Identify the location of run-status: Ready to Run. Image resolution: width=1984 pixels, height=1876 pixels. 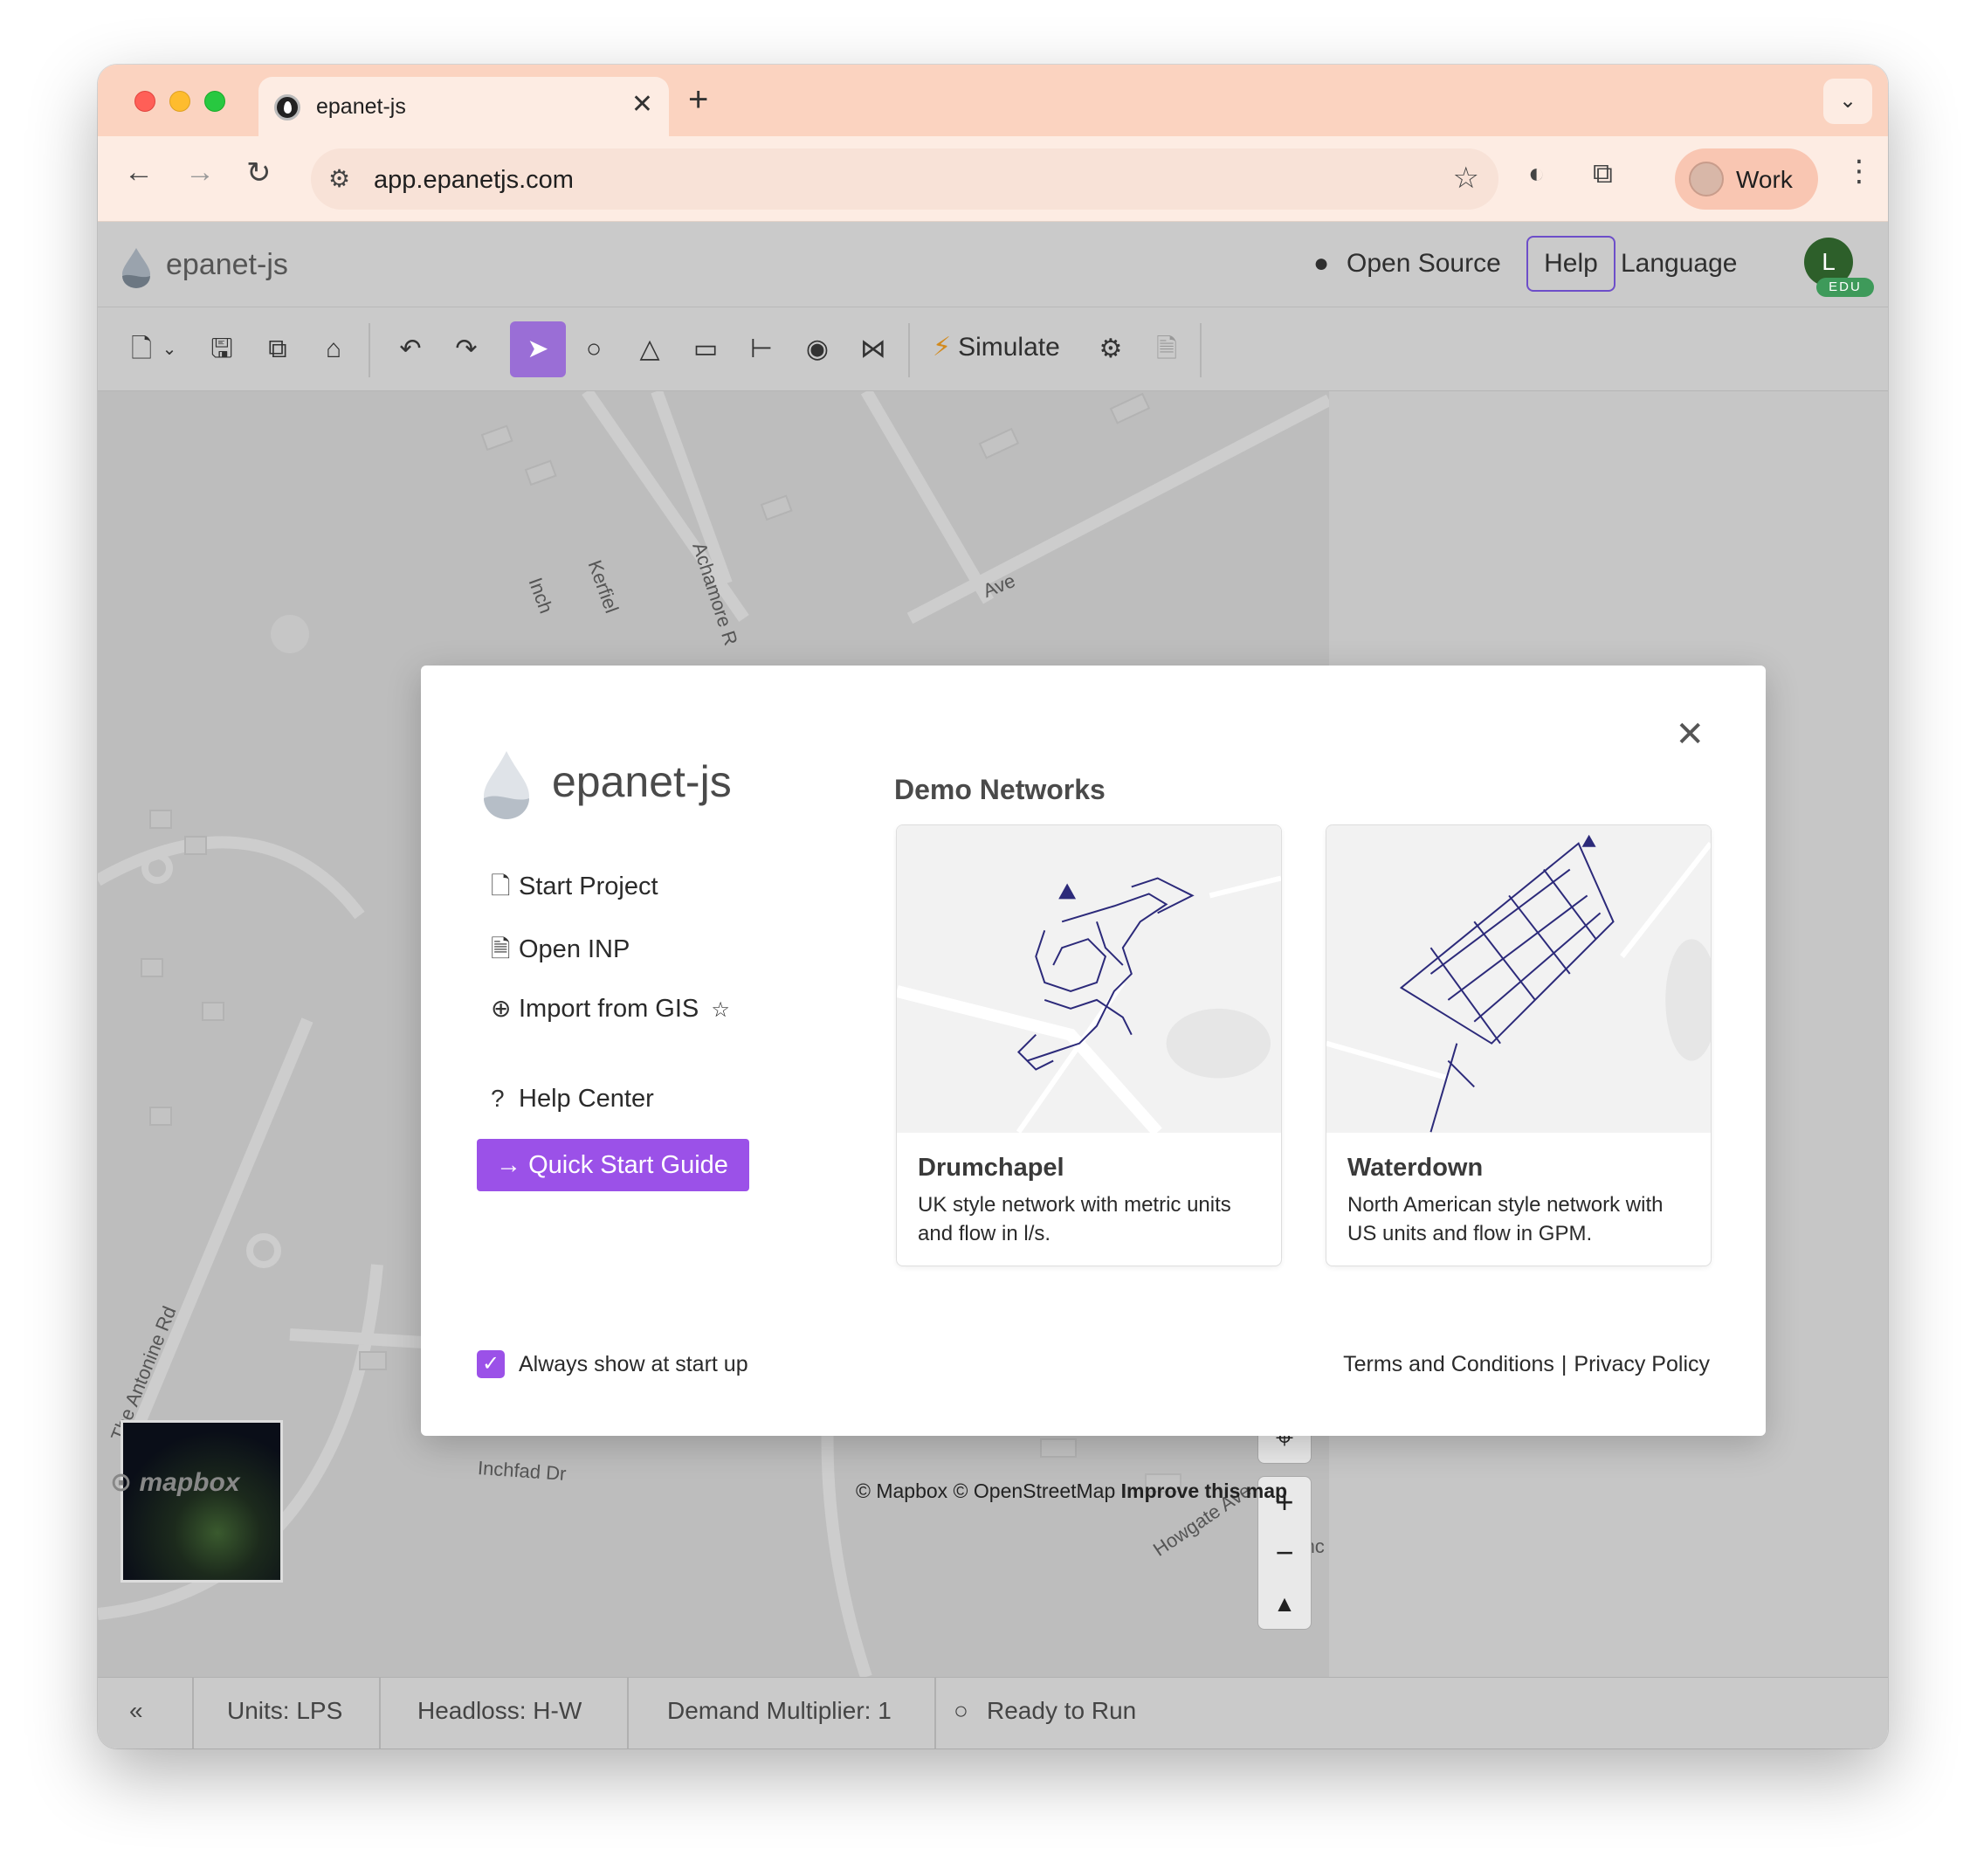
(1062, 1711).